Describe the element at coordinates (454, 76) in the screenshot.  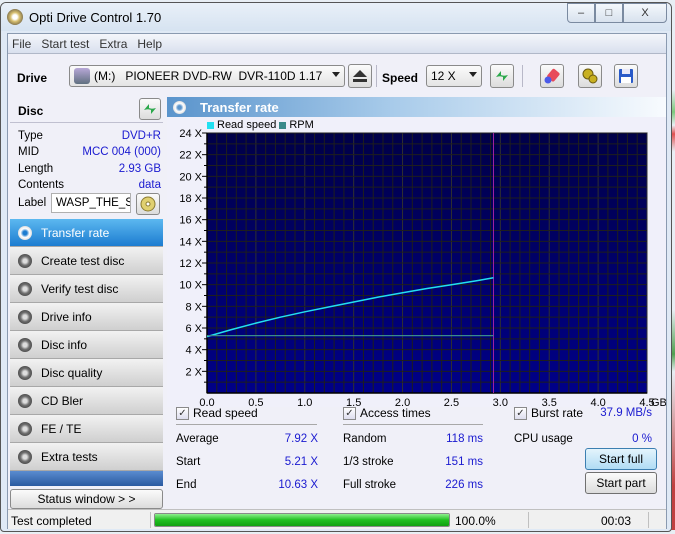
I see `speed-select: 12 X` at that location.